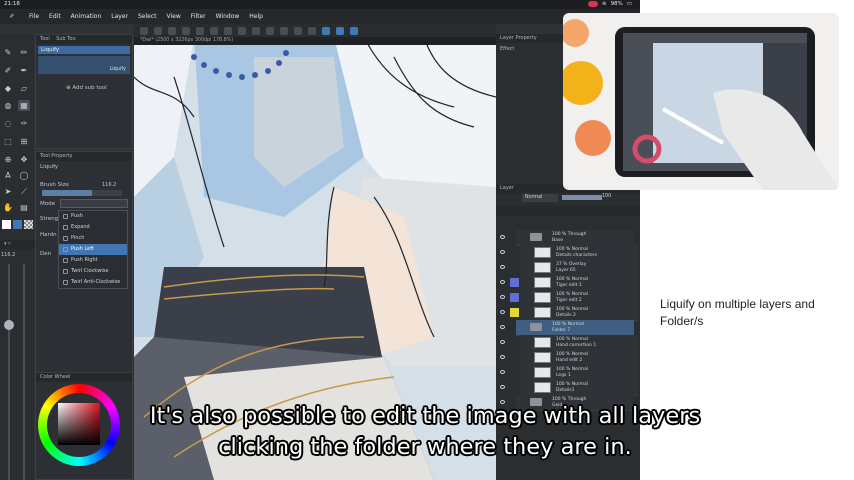 The image size is (854, 480). What do you see at coordinates (24, 52) in the screenshot?
I see `pencil-tool-icon: ✏` at bounding box center [24, 52].